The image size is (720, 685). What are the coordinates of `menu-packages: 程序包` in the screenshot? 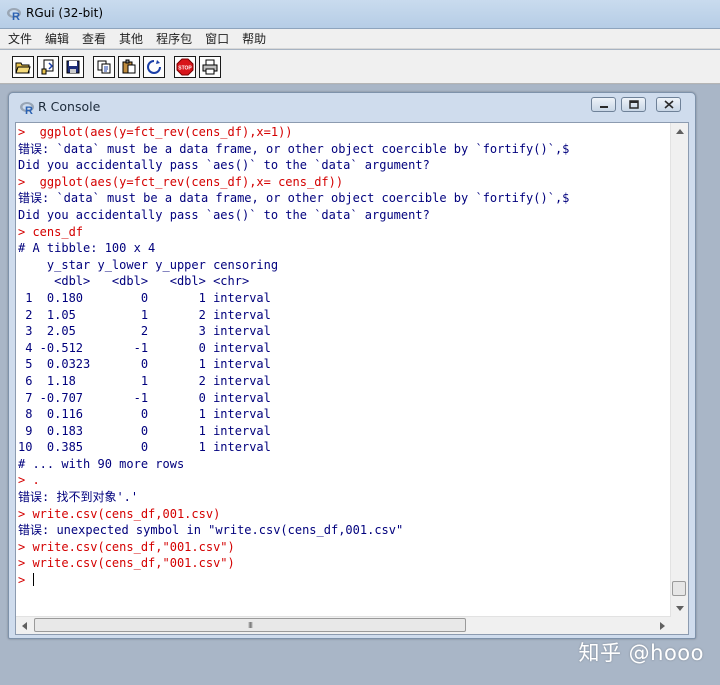 It's located at (174, 38).